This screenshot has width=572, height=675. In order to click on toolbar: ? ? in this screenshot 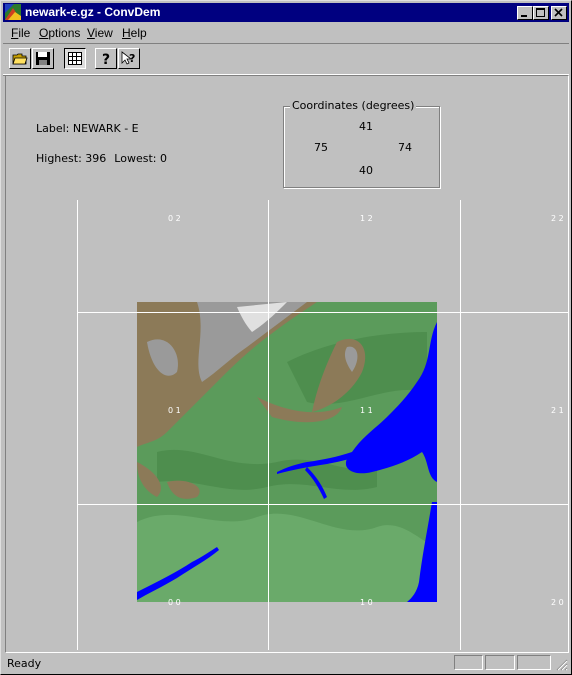, I will do `click(286, 59)`.